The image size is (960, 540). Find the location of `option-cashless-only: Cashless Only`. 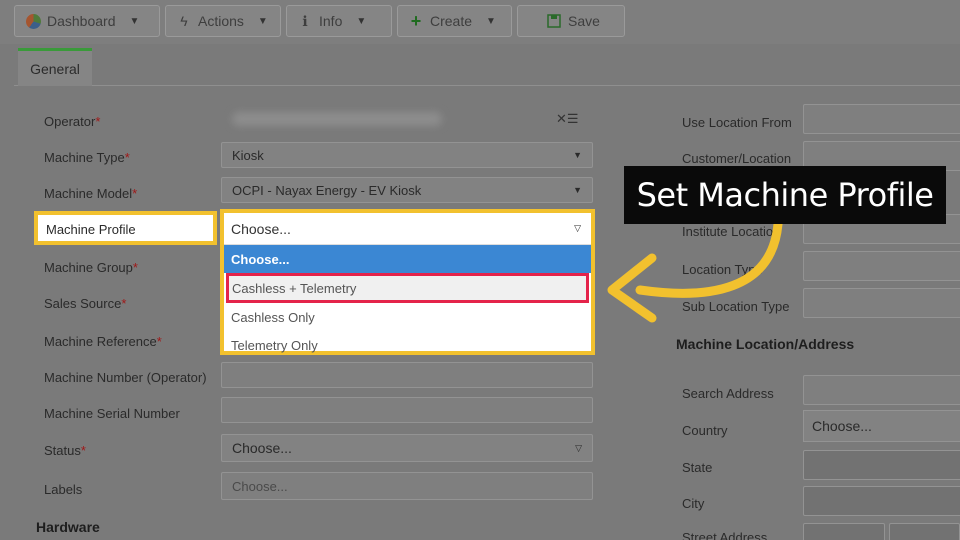

option-cashless-only: Cashless Only is located at coordinates (407, 317).